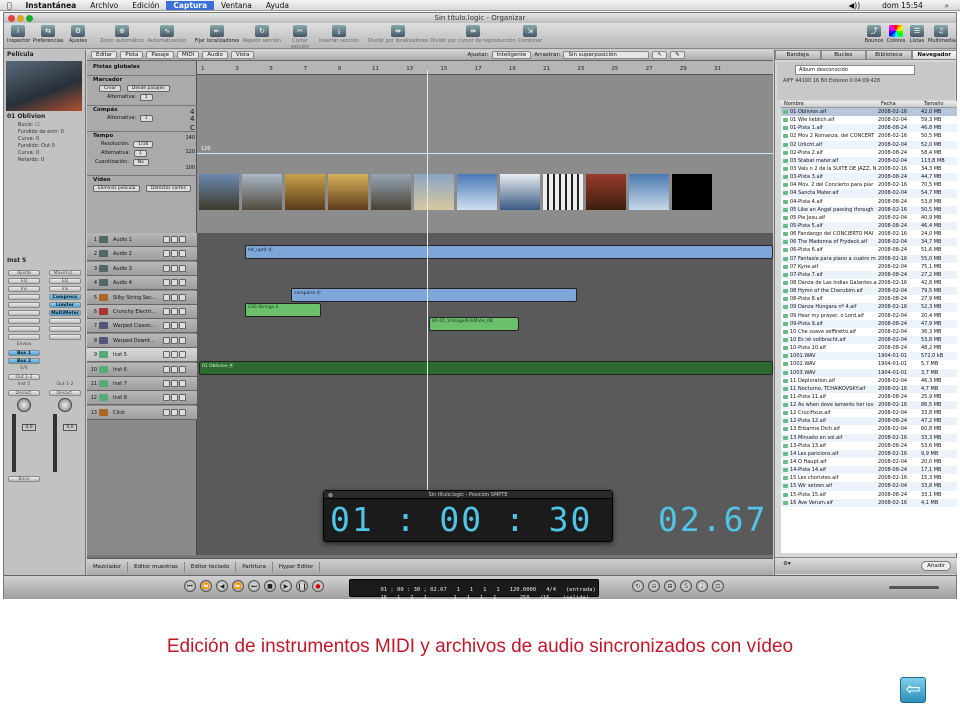 This screenshot has width=960, height=720. What do you see at coordinates (434, 295) in the screenshot?
I see `audio-region-campana: campana ⦿` at bounding box center [434, 295].